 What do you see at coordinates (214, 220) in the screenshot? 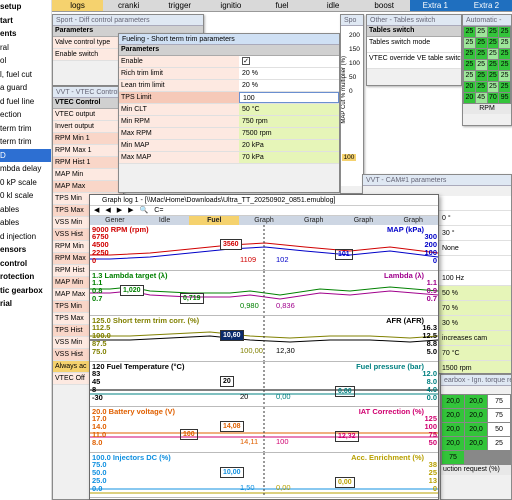
I see `graph-tab-fuel: Fuel` at bounding box center [214, 220].